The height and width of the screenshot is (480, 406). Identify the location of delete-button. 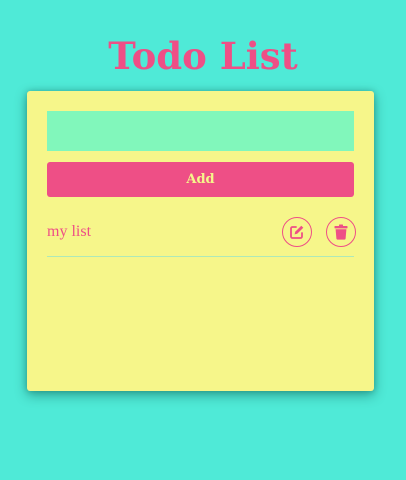
(341, 232).